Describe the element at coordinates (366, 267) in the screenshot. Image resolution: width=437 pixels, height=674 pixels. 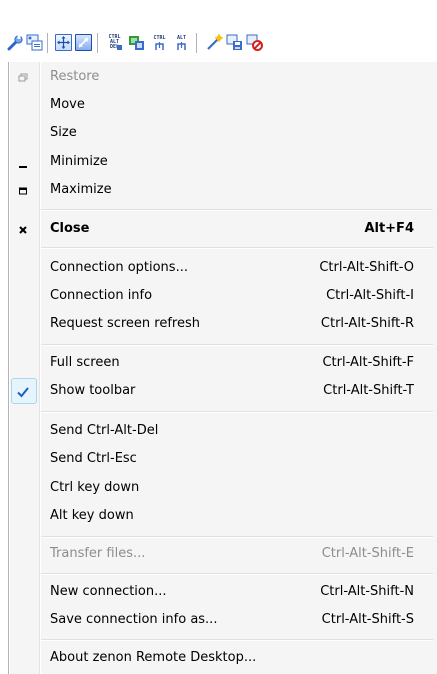
I see `menu-item-shortcut: Ctrl-Alt-Shift-O` at that location.